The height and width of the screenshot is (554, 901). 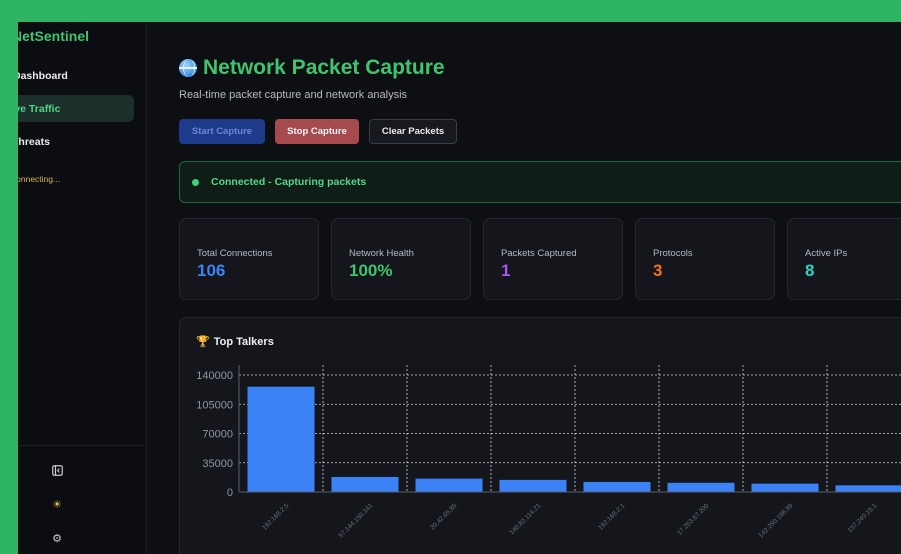 What do you see at coordinates (235, 253) in the screenshot?
I see `stat-label: Total Connections` at bounding box center [235, 253].